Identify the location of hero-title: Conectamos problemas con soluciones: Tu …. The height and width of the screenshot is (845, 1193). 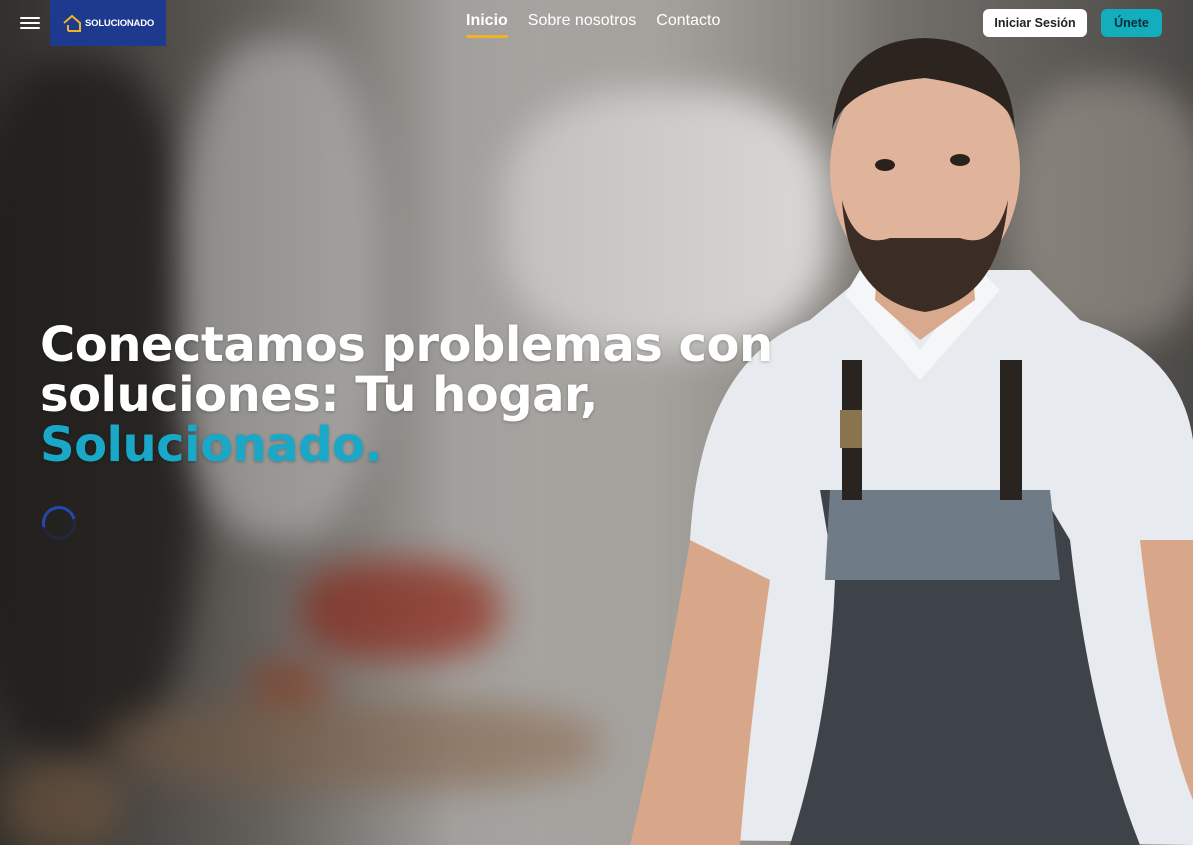
(420, 395).